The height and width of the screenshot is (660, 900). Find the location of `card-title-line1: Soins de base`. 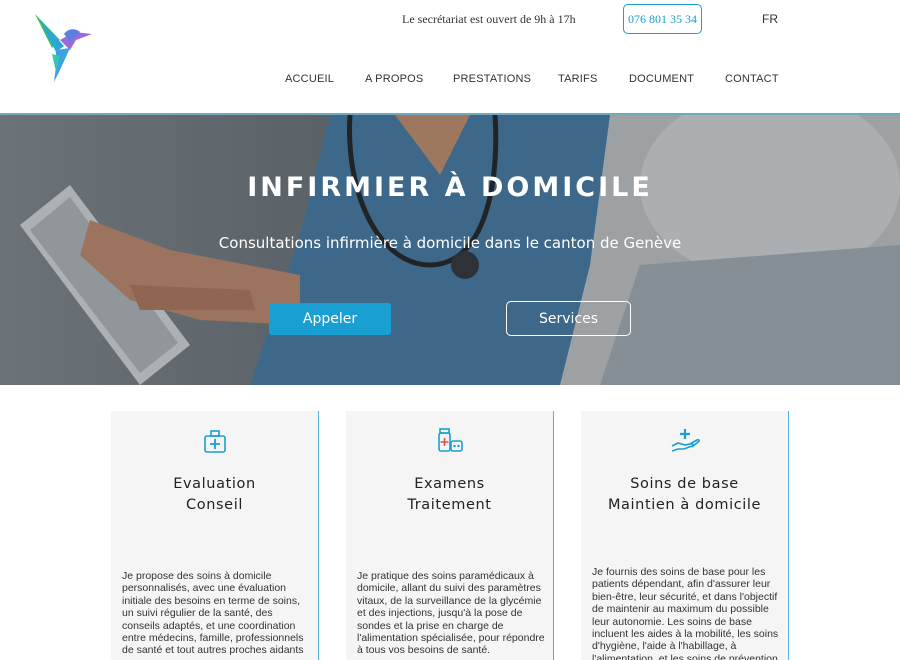

card-title-line1: Soins de base is located at coordinates (684, 484).